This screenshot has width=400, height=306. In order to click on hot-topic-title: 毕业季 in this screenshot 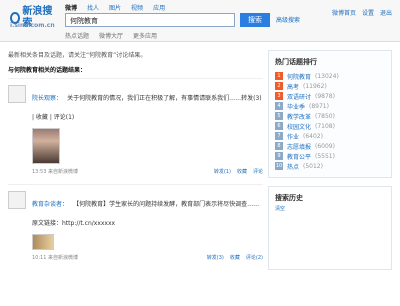, I will do `click(296, 106)`.